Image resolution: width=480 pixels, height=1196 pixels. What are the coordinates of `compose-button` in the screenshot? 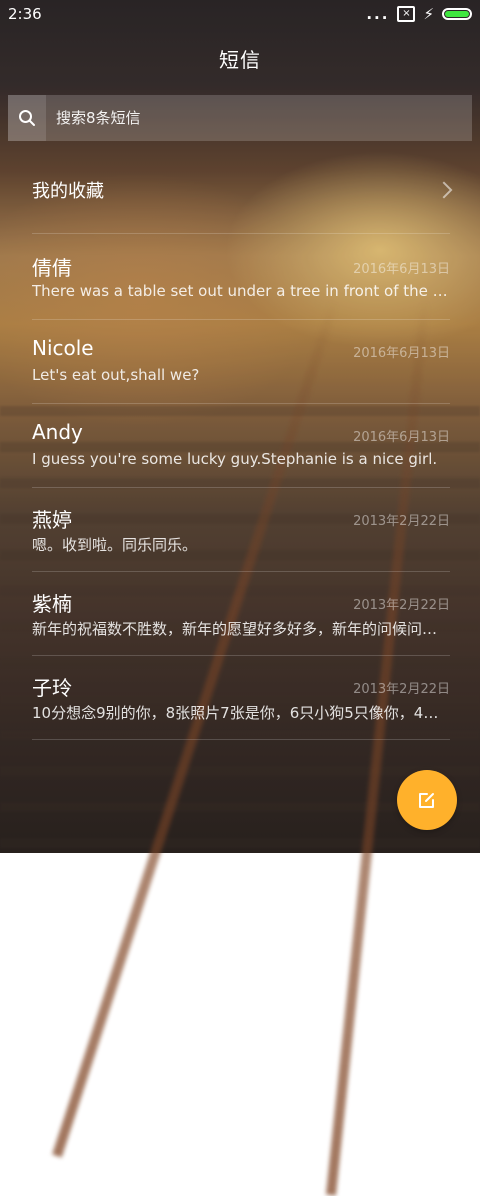 It's located at (427, 800).